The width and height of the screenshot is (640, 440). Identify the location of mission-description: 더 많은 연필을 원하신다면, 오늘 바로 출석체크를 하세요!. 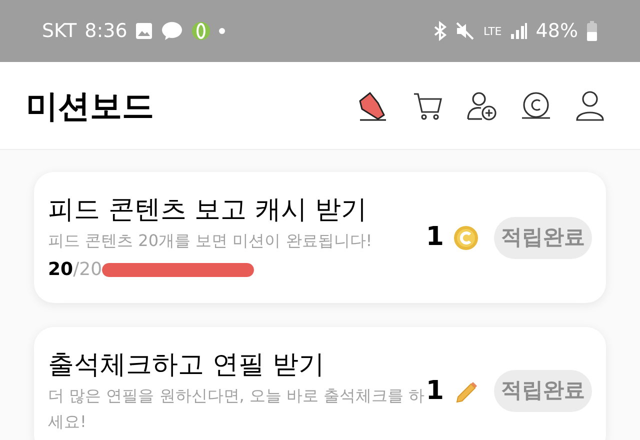
(237, 409).